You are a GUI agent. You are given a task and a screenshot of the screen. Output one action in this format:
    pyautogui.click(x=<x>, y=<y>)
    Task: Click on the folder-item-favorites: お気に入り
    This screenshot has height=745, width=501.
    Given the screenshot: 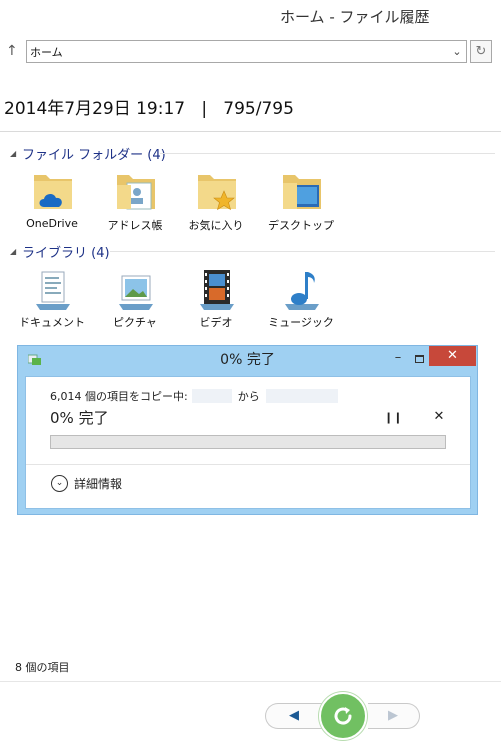 What is the action you would take?
    pyautogui.click(x=216, y=204)
    